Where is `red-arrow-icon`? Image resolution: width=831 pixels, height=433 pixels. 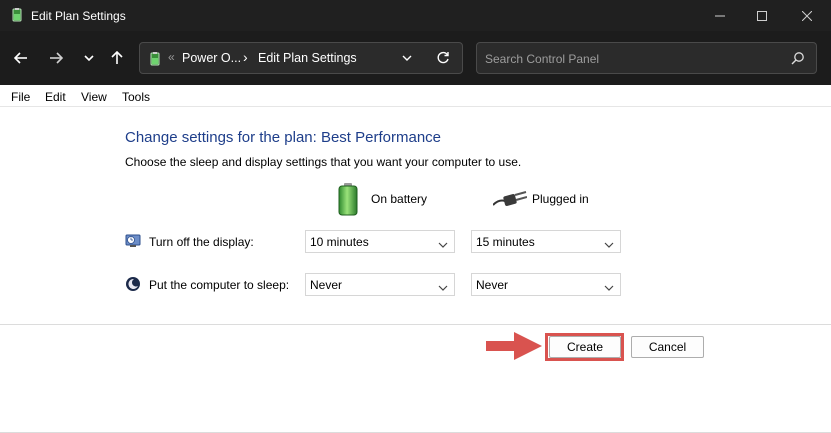 red-arrow-icon is located at coordinates (514, 347).